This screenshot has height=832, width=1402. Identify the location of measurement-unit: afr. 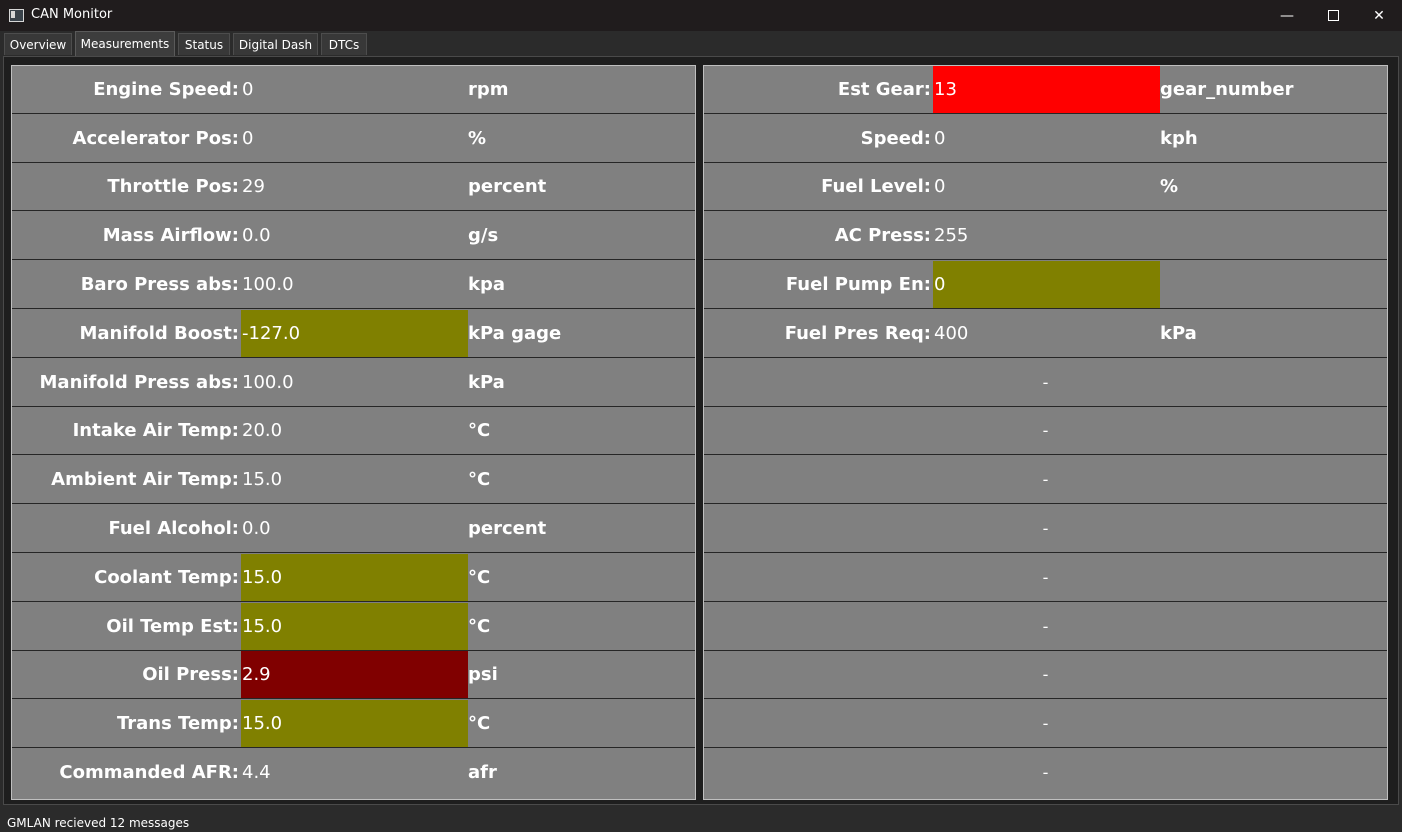
(482, 772).